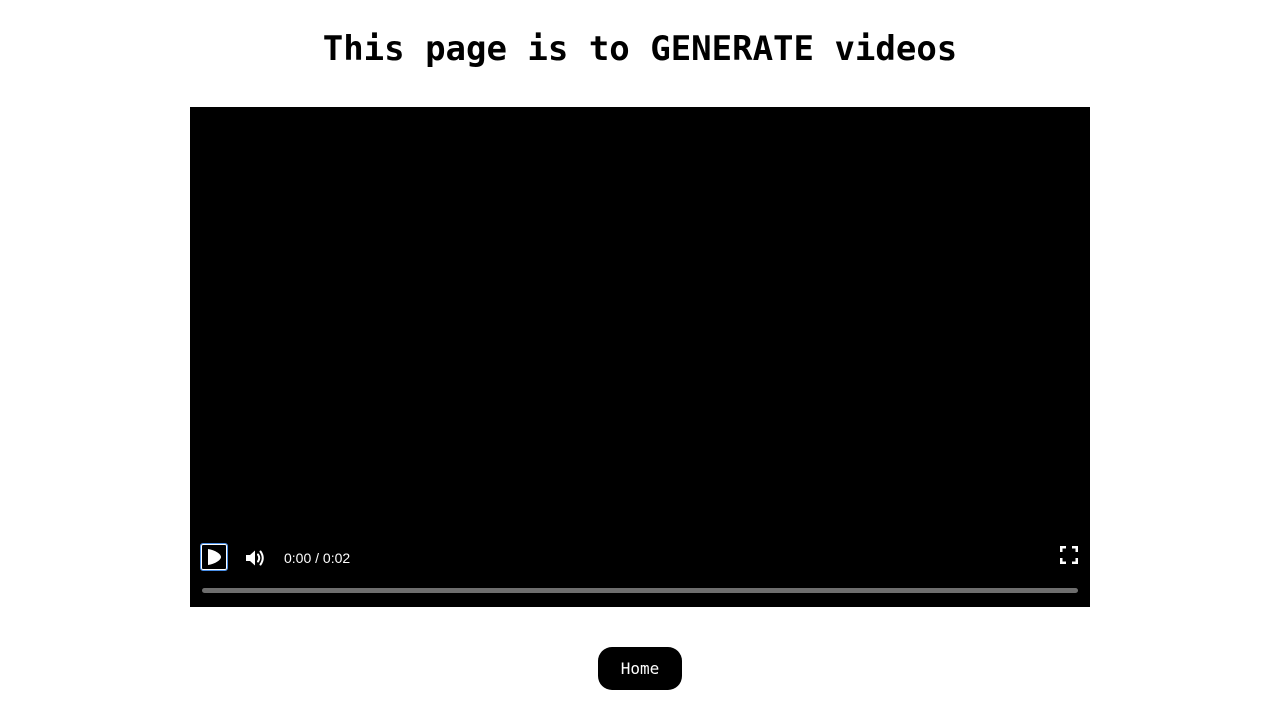 This screenshot has width=1280, height=720. I want to click on home-button: Home, so click(640, 668).